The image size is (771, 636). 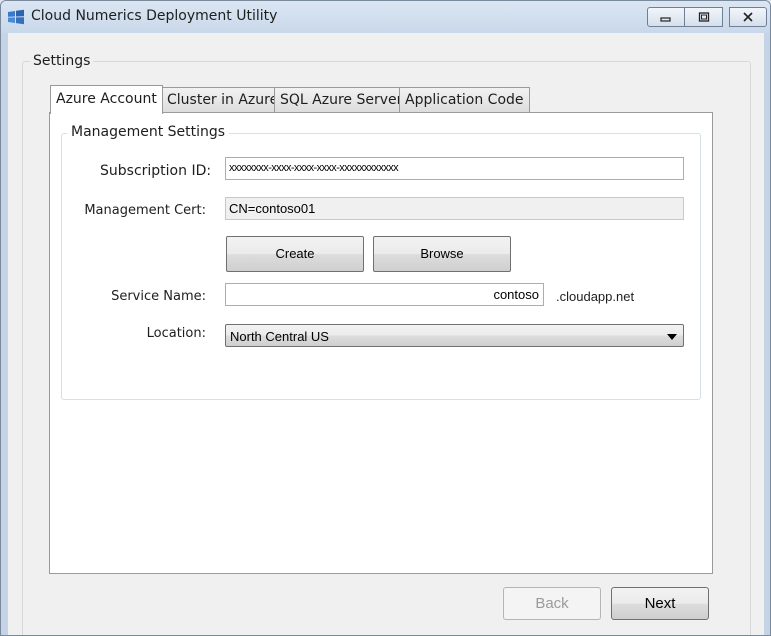 I want to click on location-label: Location:, so click(x=176, y=333).